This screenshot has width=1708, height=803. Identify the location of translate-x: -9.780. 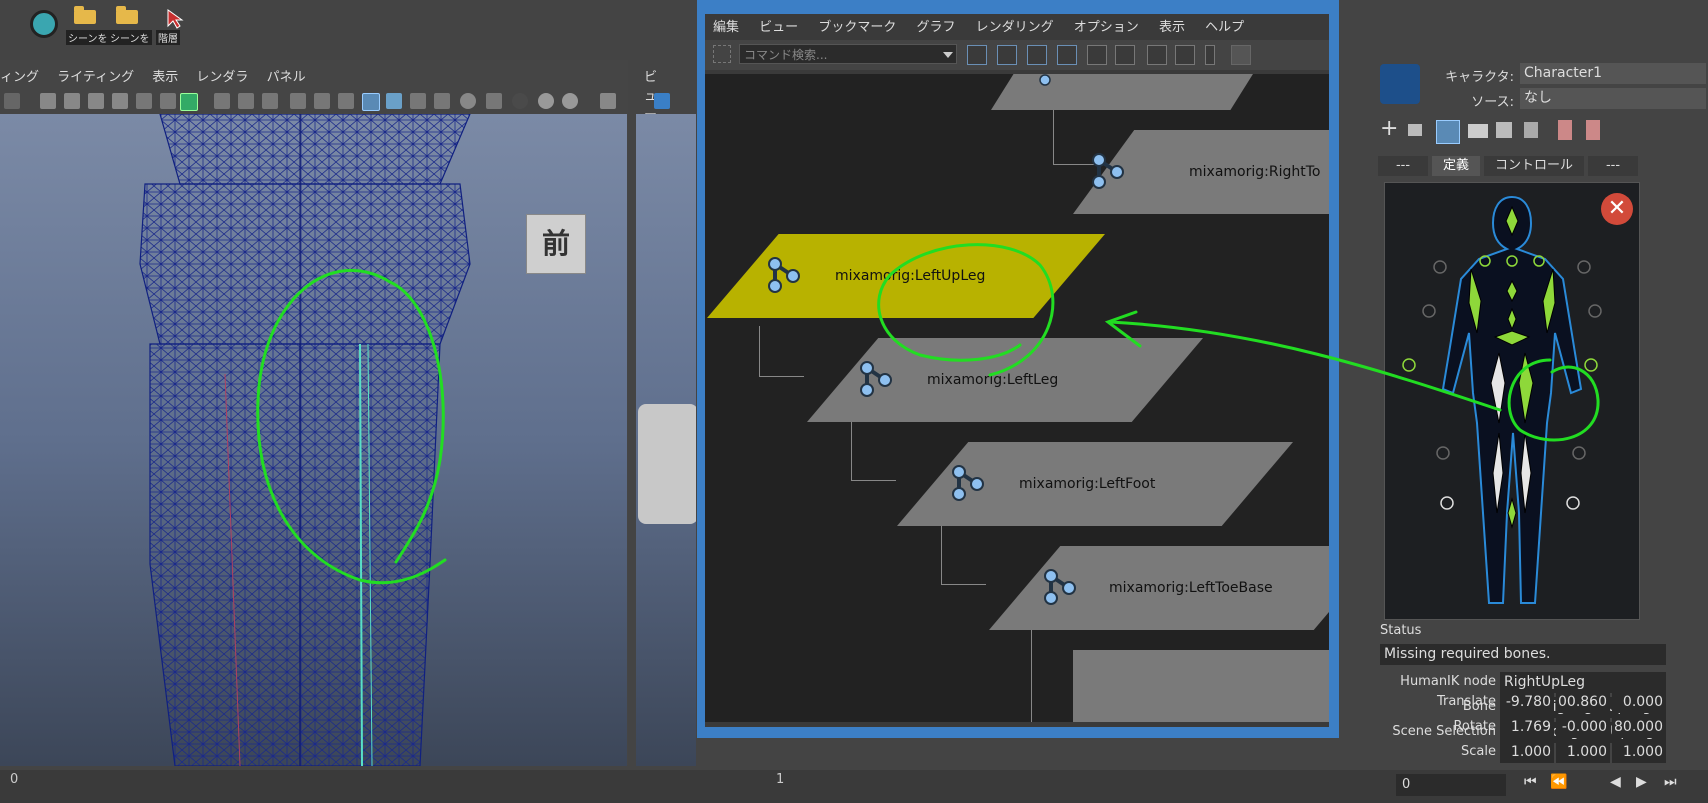
(1527, 702).